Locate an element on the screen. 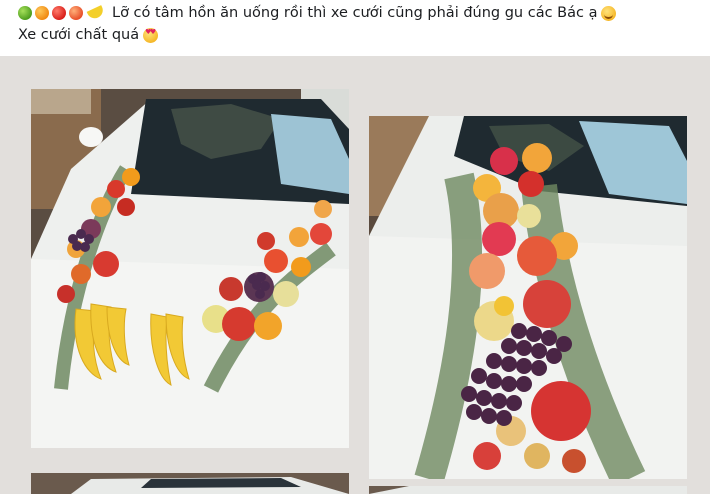 The width and height of the screenshot is (710, 494). post-line-2-text: Xe cưới chất quá is located at coordinates (79, 35).